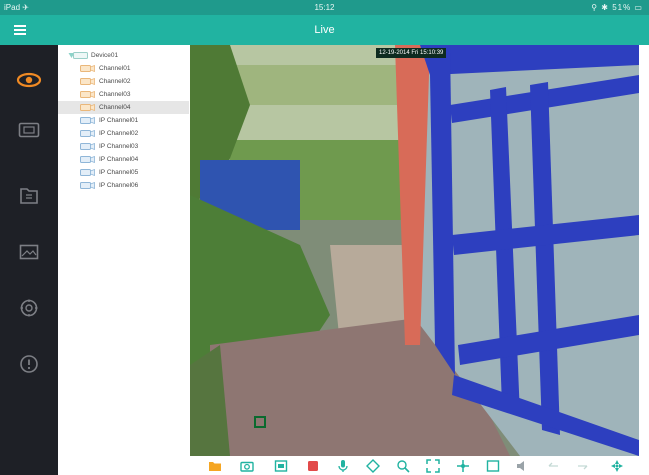 This screenshot has width=649, height=475. I want to click on channel-item: IP Channel04, so click(123, 159).